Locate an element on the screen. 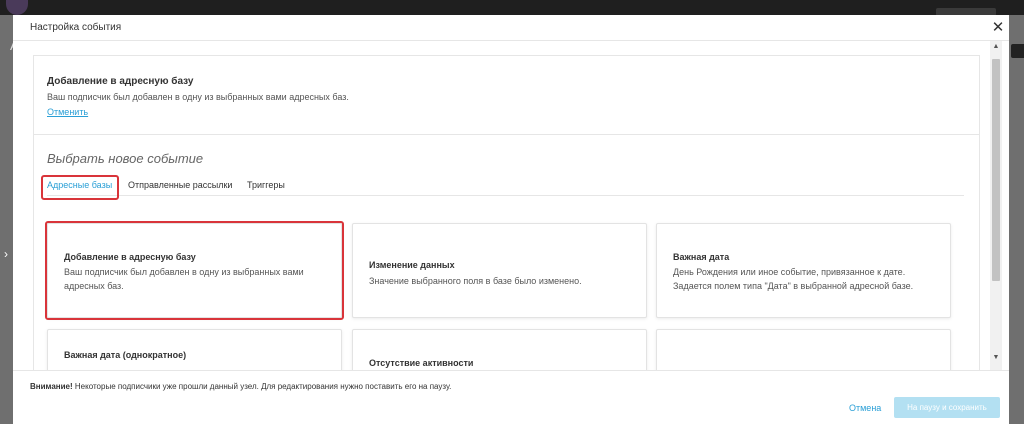 This screenshot has width=1024, height=424. pause-and-save-button: На паузу и сохранить is located at coordinates (947, 407).